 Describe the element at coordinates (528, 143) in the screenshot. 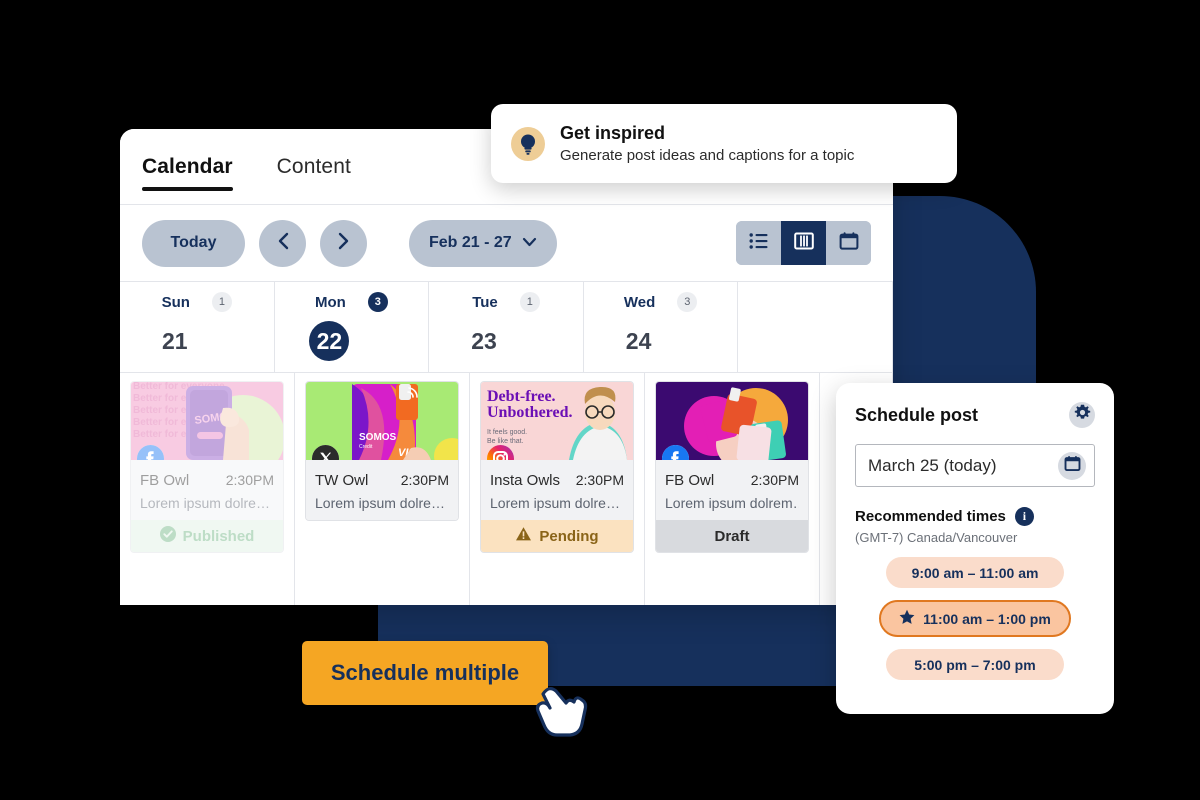

I see `lightbulb-icon` at that location.